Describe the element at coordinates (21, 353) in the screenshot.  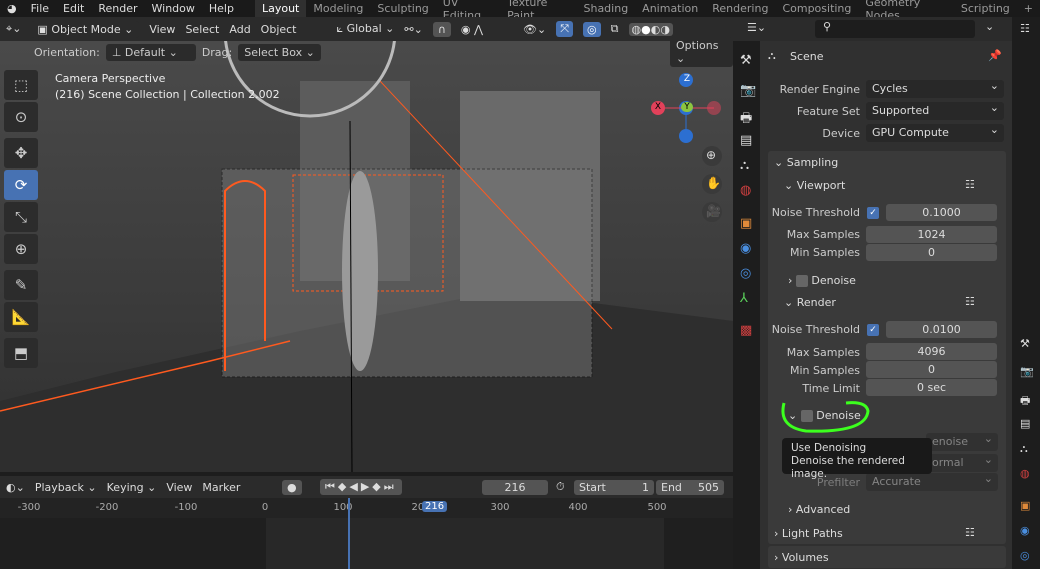
I see `add-cube-tool-icon: ⬒` at that location.